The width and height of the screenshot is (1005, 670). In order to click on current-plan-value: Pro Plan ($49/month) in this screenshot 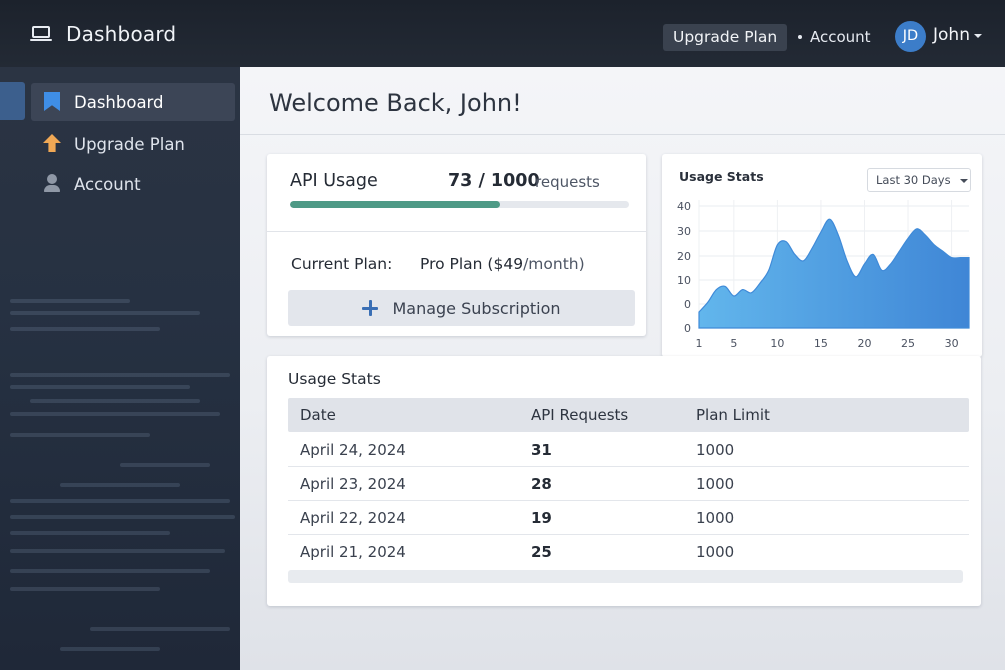, I will do `click(502, 264)`.